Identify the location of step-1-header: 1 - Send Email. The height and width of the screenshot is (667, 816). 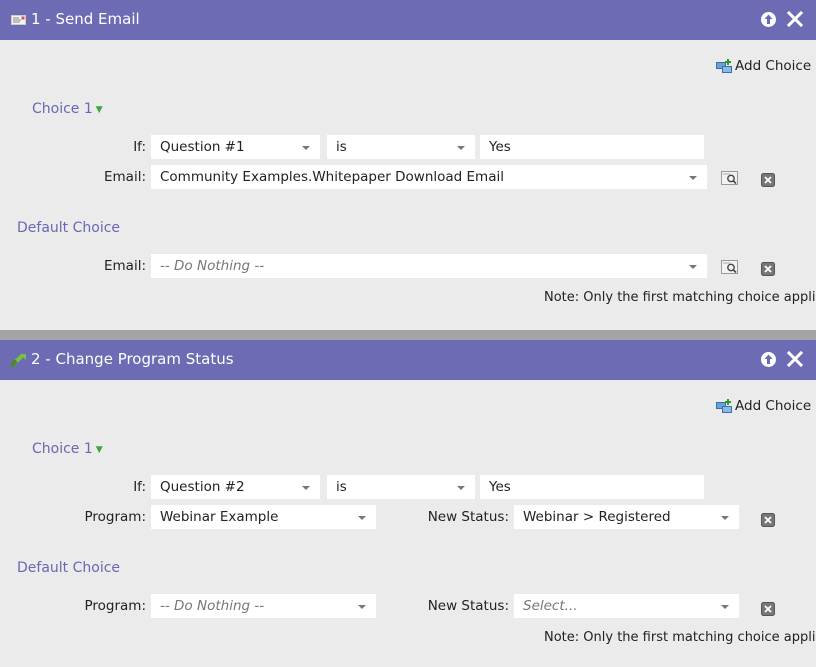
(408, 20).